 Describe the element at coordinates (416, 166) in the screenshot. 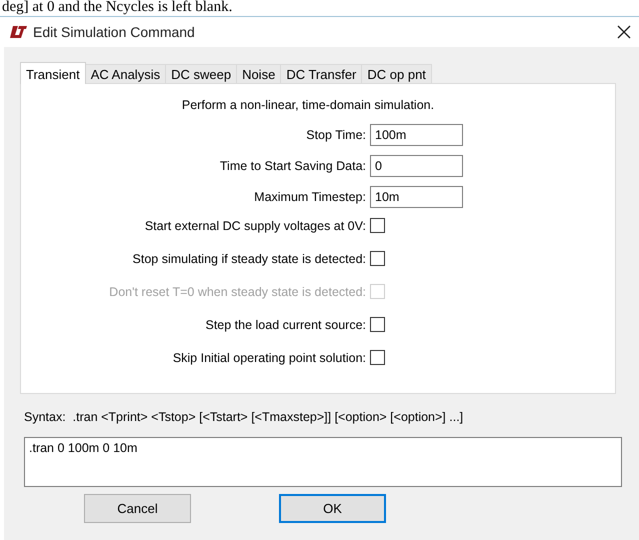

I see `input-field: 0` at that location.